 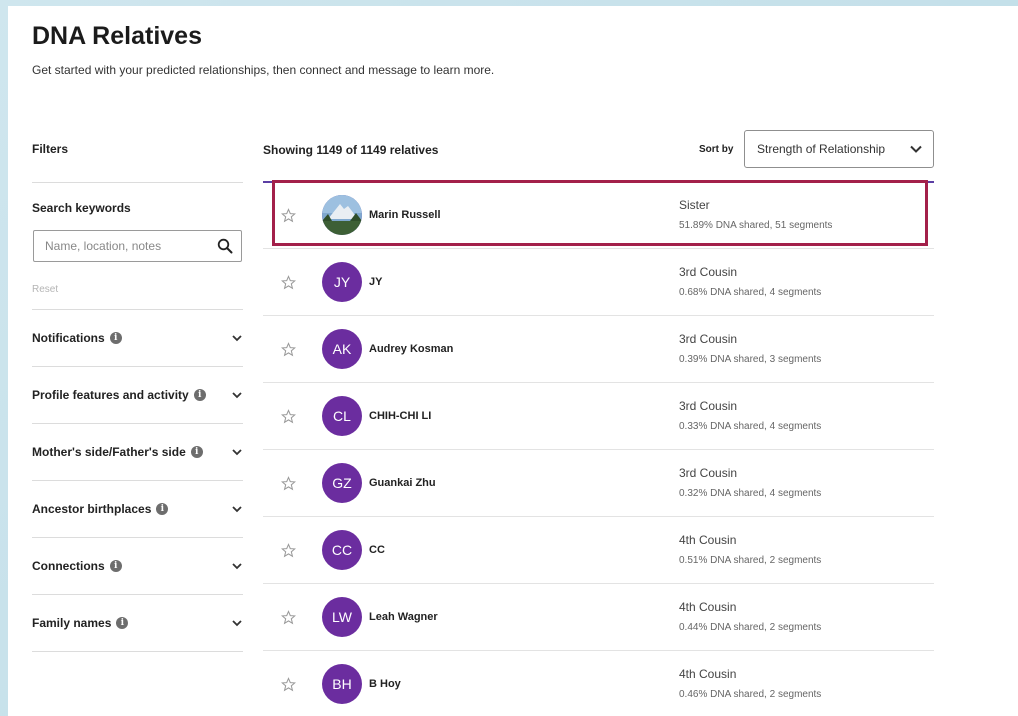 What do you see at coordinates (225, 246) in the screenshot?
I see `search-icon` at bounding box center [225, 246].